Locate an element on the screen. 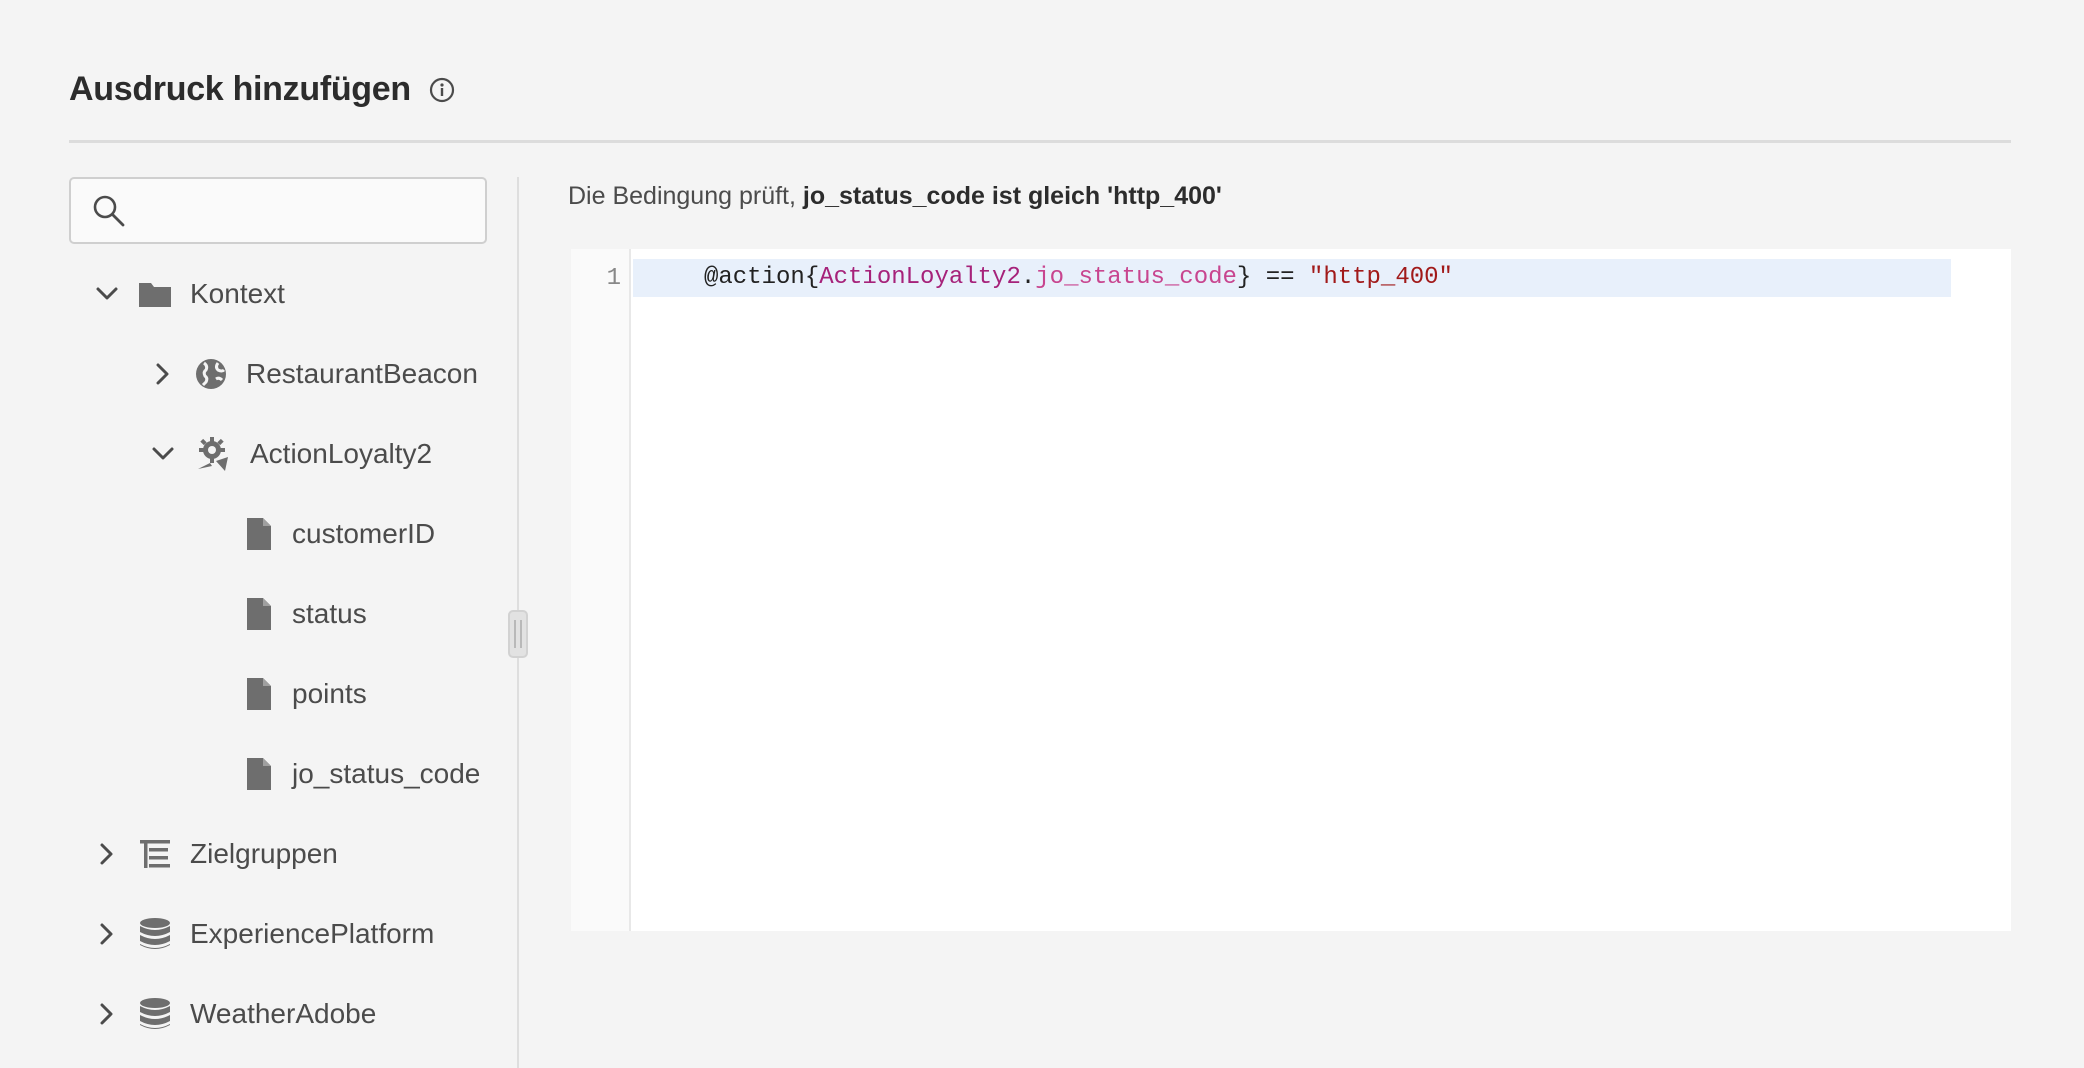  tree-item-label: Zielgruppen is located at coordinates (264, 853).